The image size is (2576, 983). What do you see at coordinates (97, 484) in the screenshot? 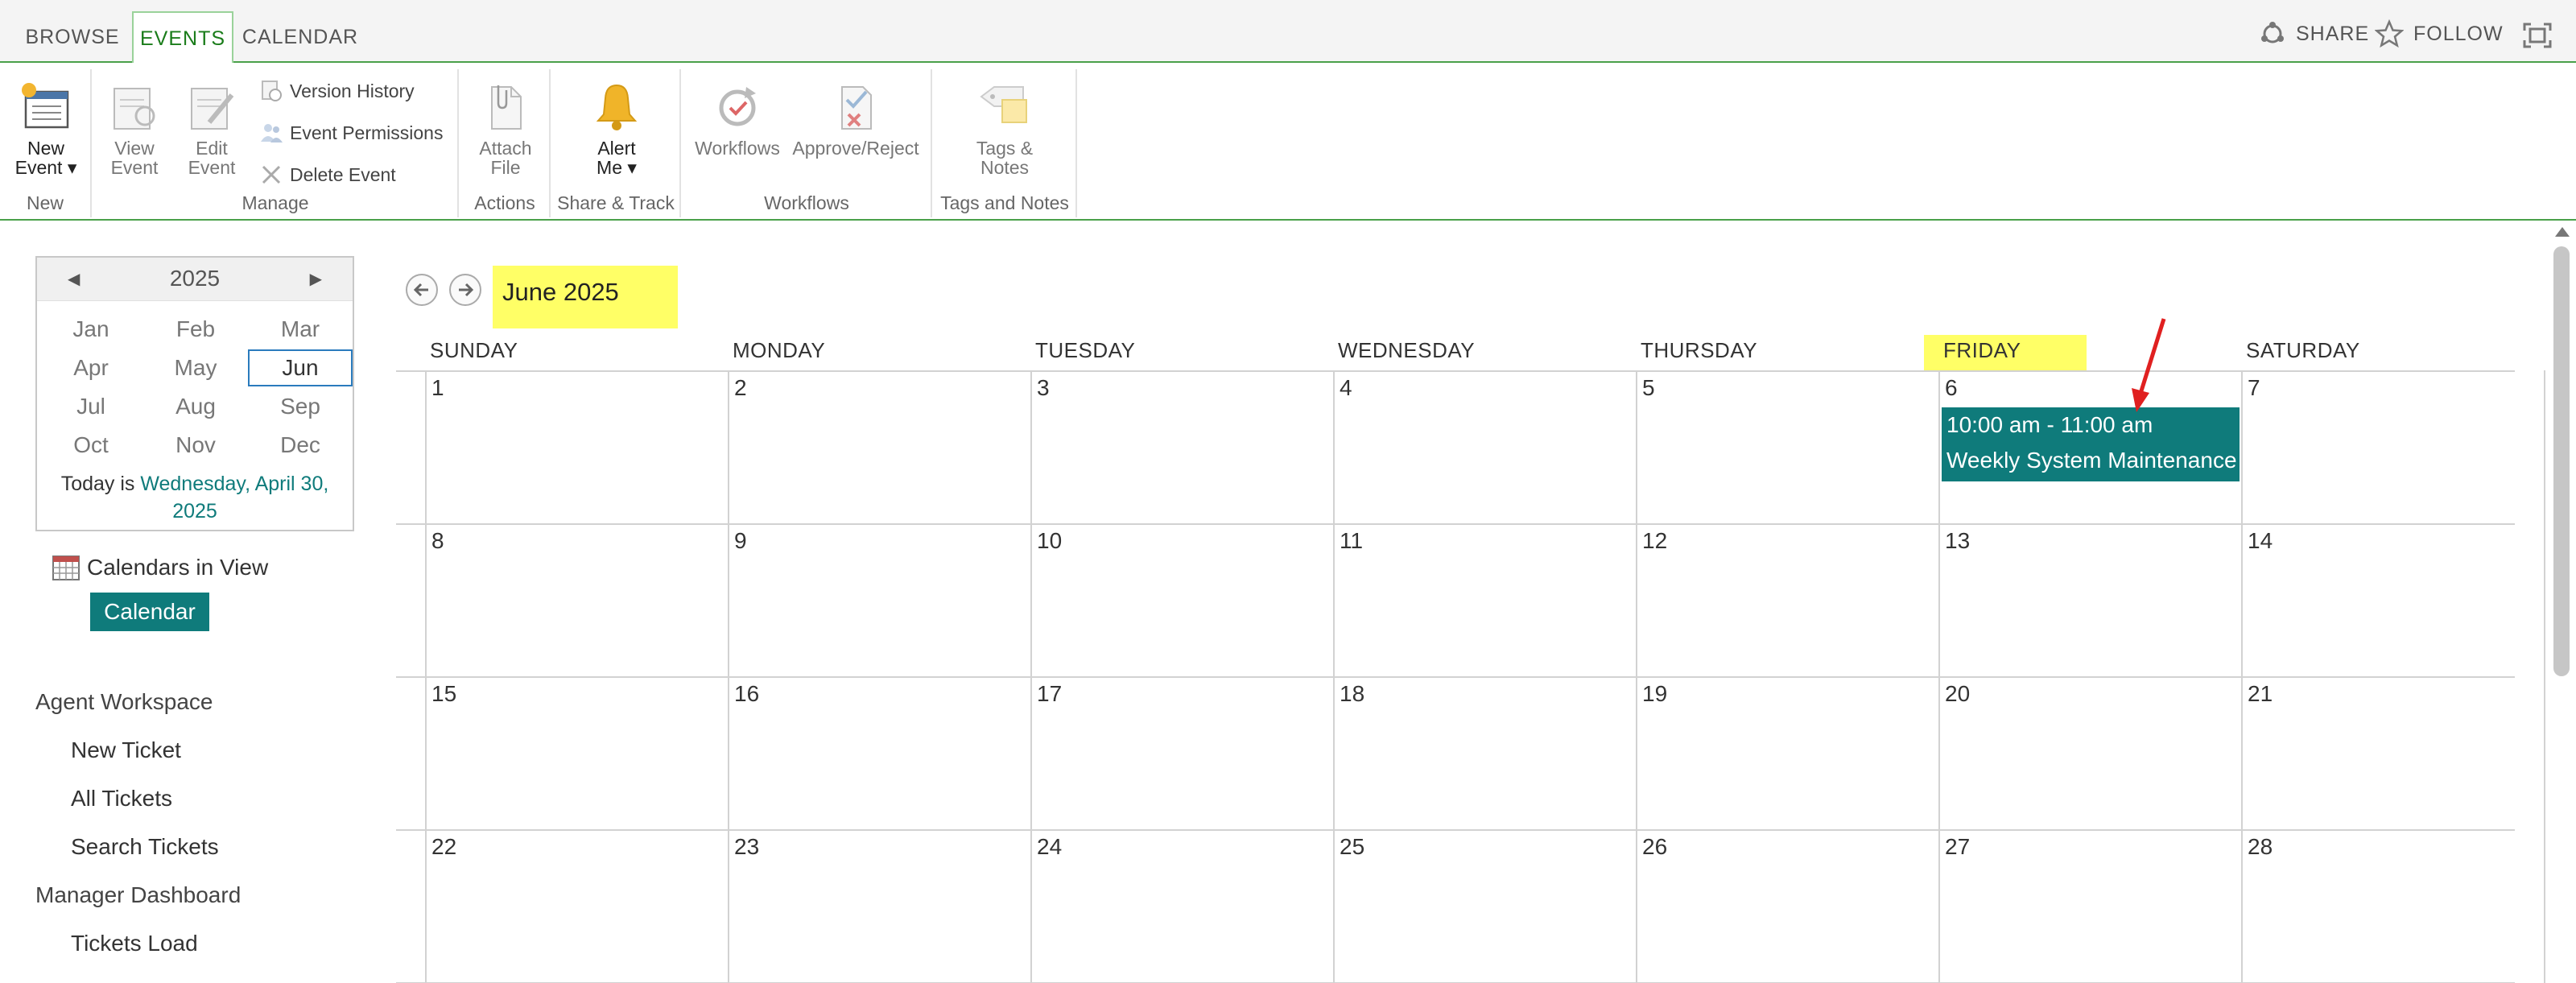
I see `today-prefix: Today is` at bounding box center [97, 484].